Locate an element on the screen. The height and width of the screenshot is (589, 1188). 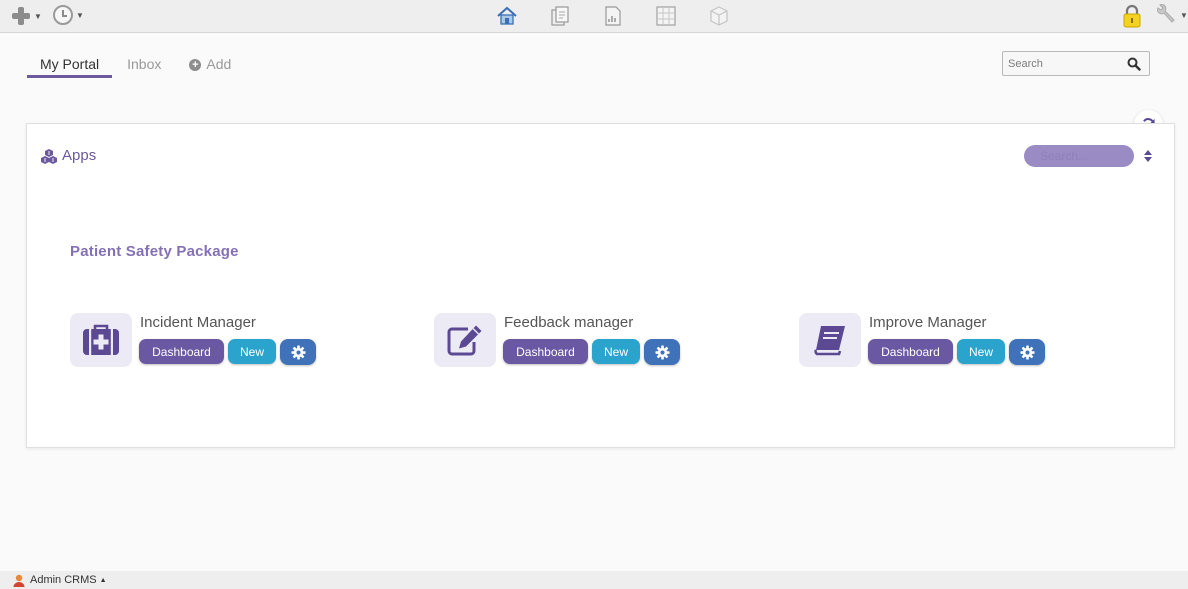
app-search-input is located at coordinates (1079, 156).